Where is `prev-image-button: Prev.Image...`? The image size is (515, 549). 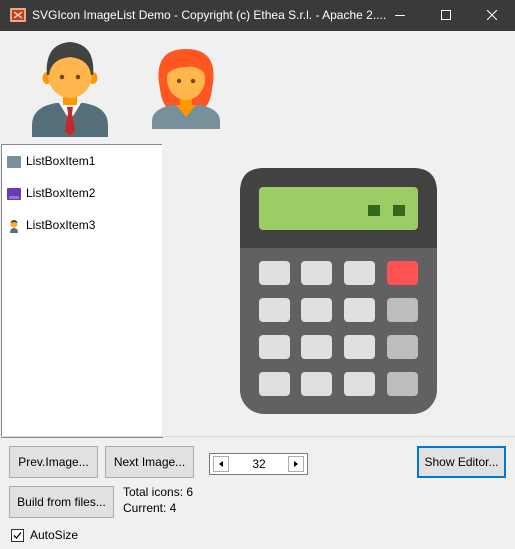 prev-image-button: Prev.Image... is located at coordinates (53, 462).